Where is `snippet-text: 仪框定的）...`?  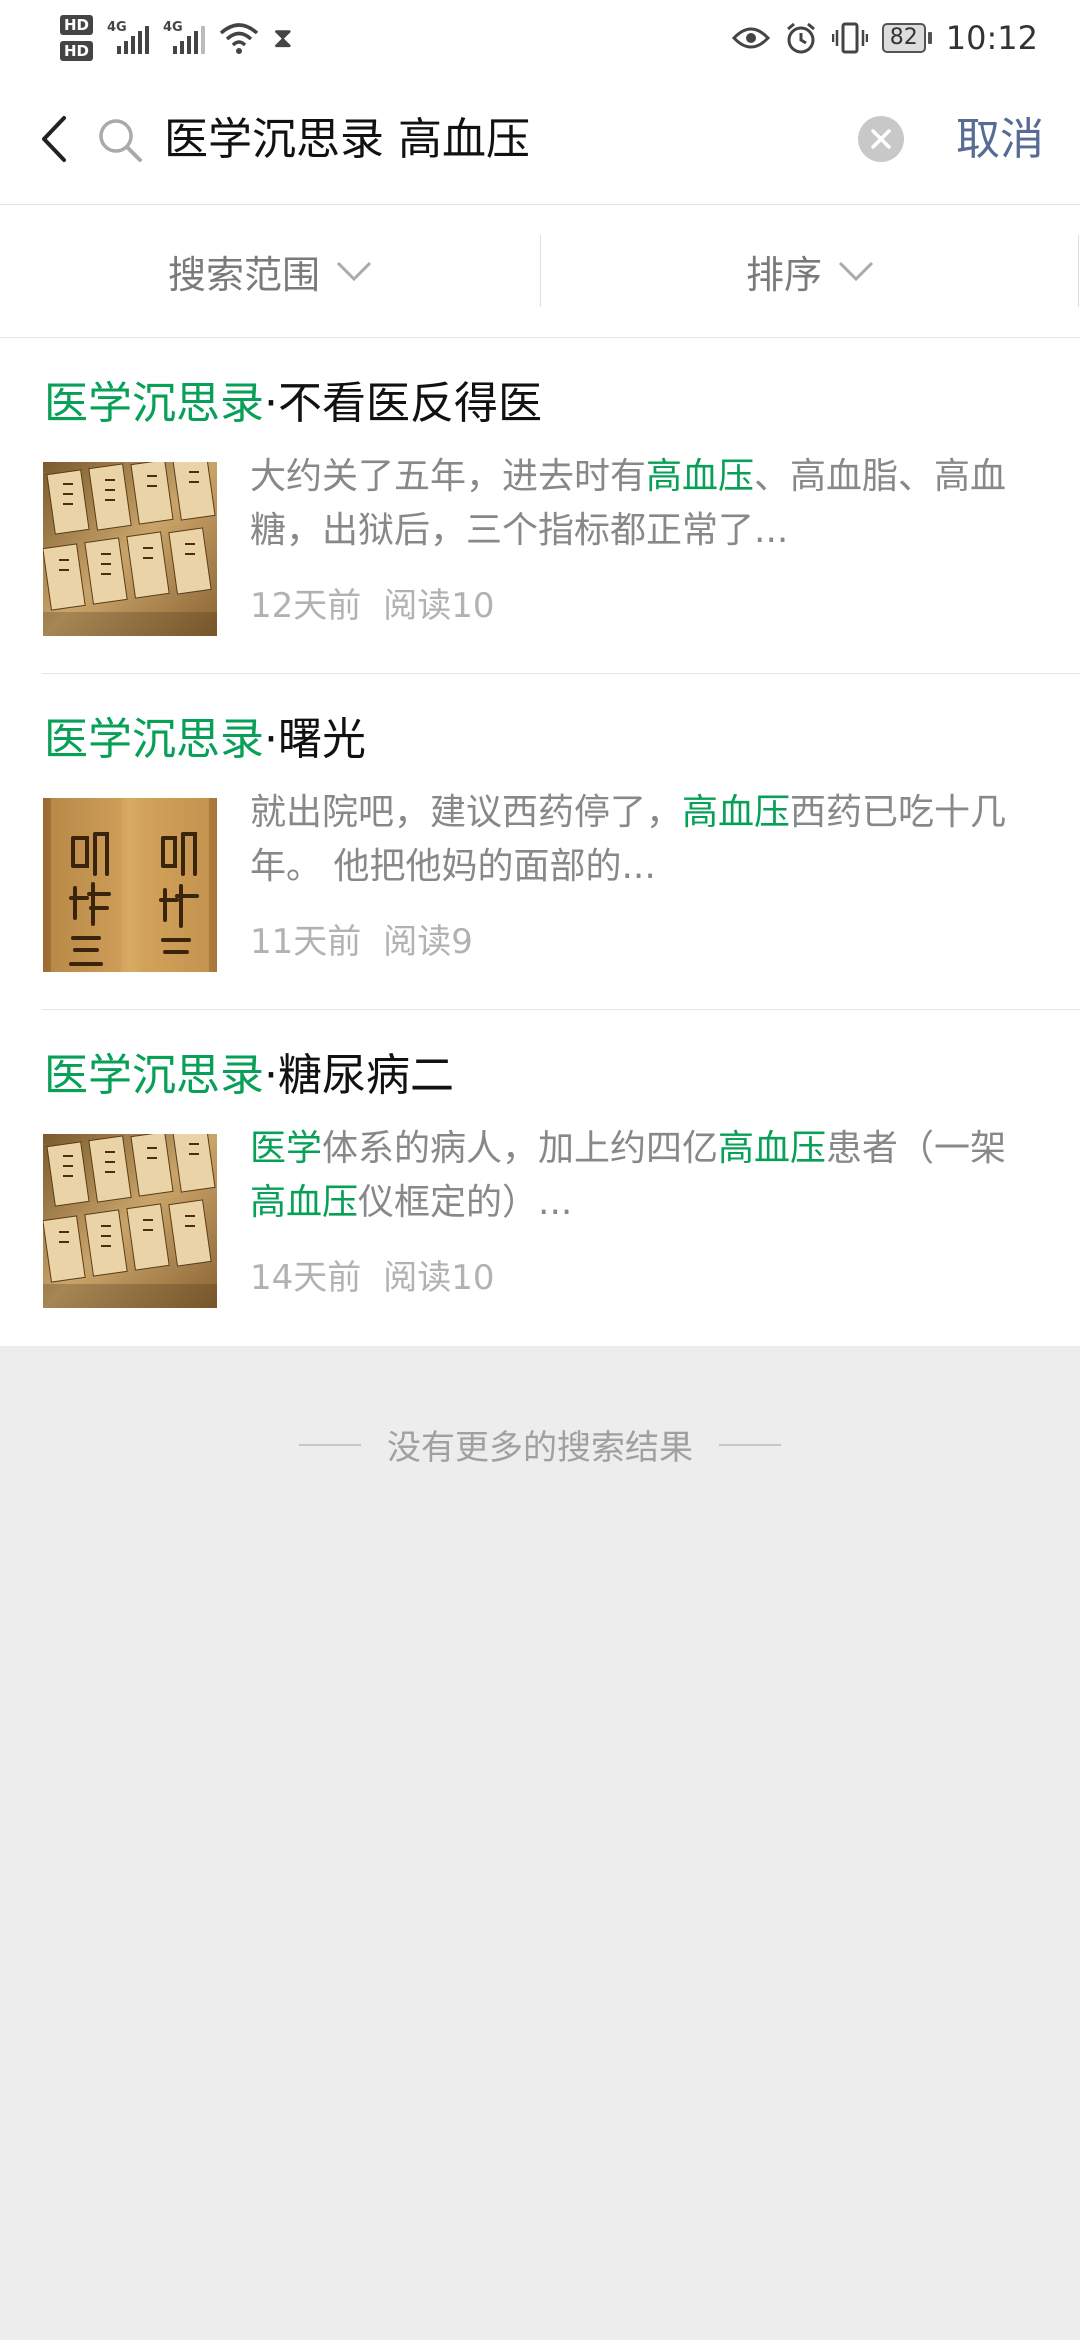
snippet-text: 仪框定的）... is located at coordinates (465, 1202).